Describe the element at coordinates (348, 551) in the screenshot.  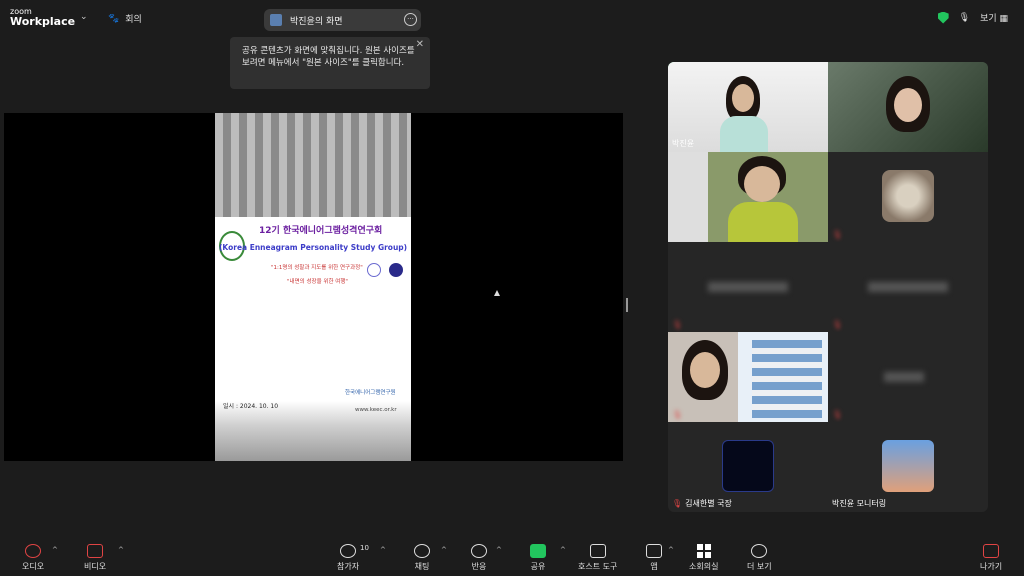
I see `participants-icon` at that location.